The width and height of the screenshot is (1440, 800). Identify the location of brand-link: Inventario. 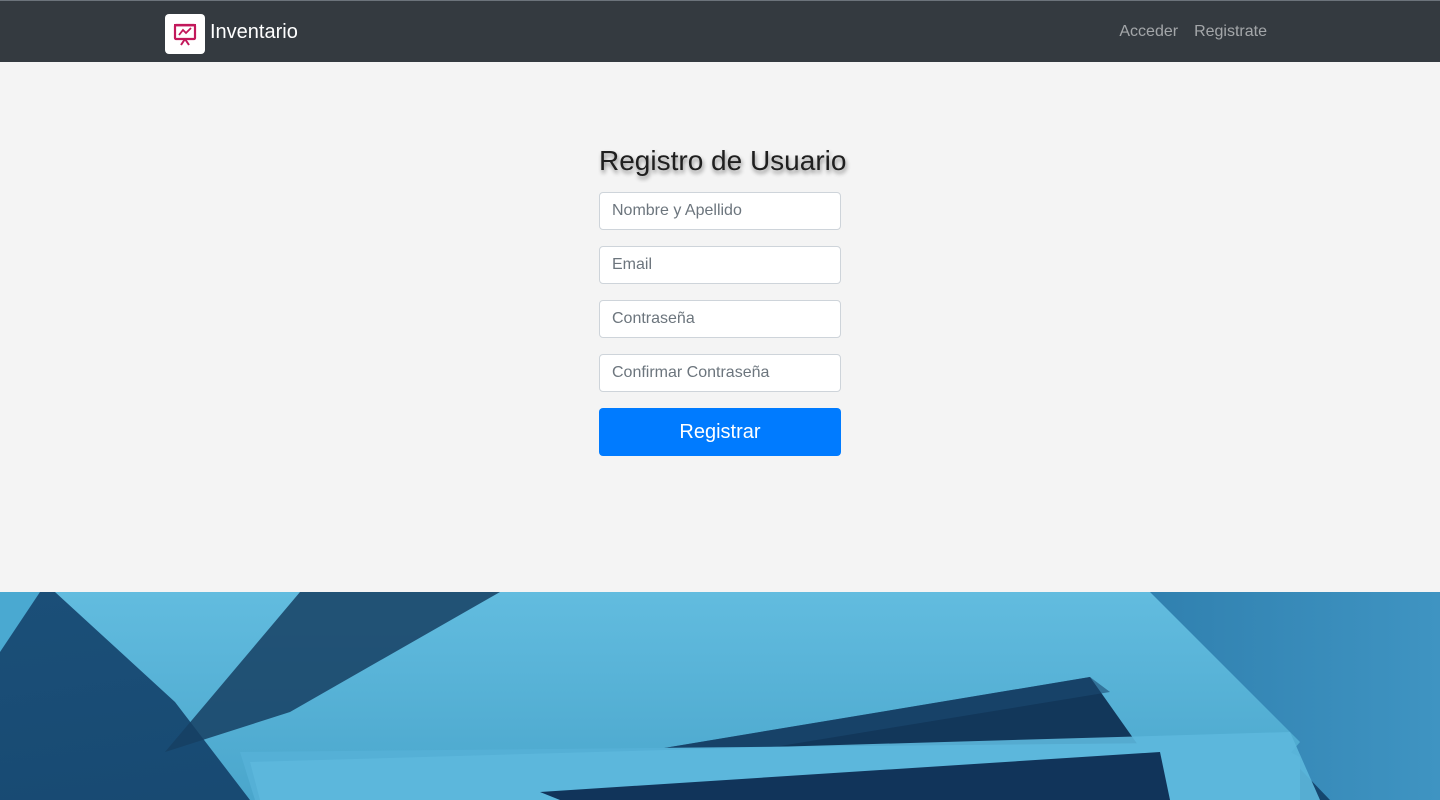
(231, 34).